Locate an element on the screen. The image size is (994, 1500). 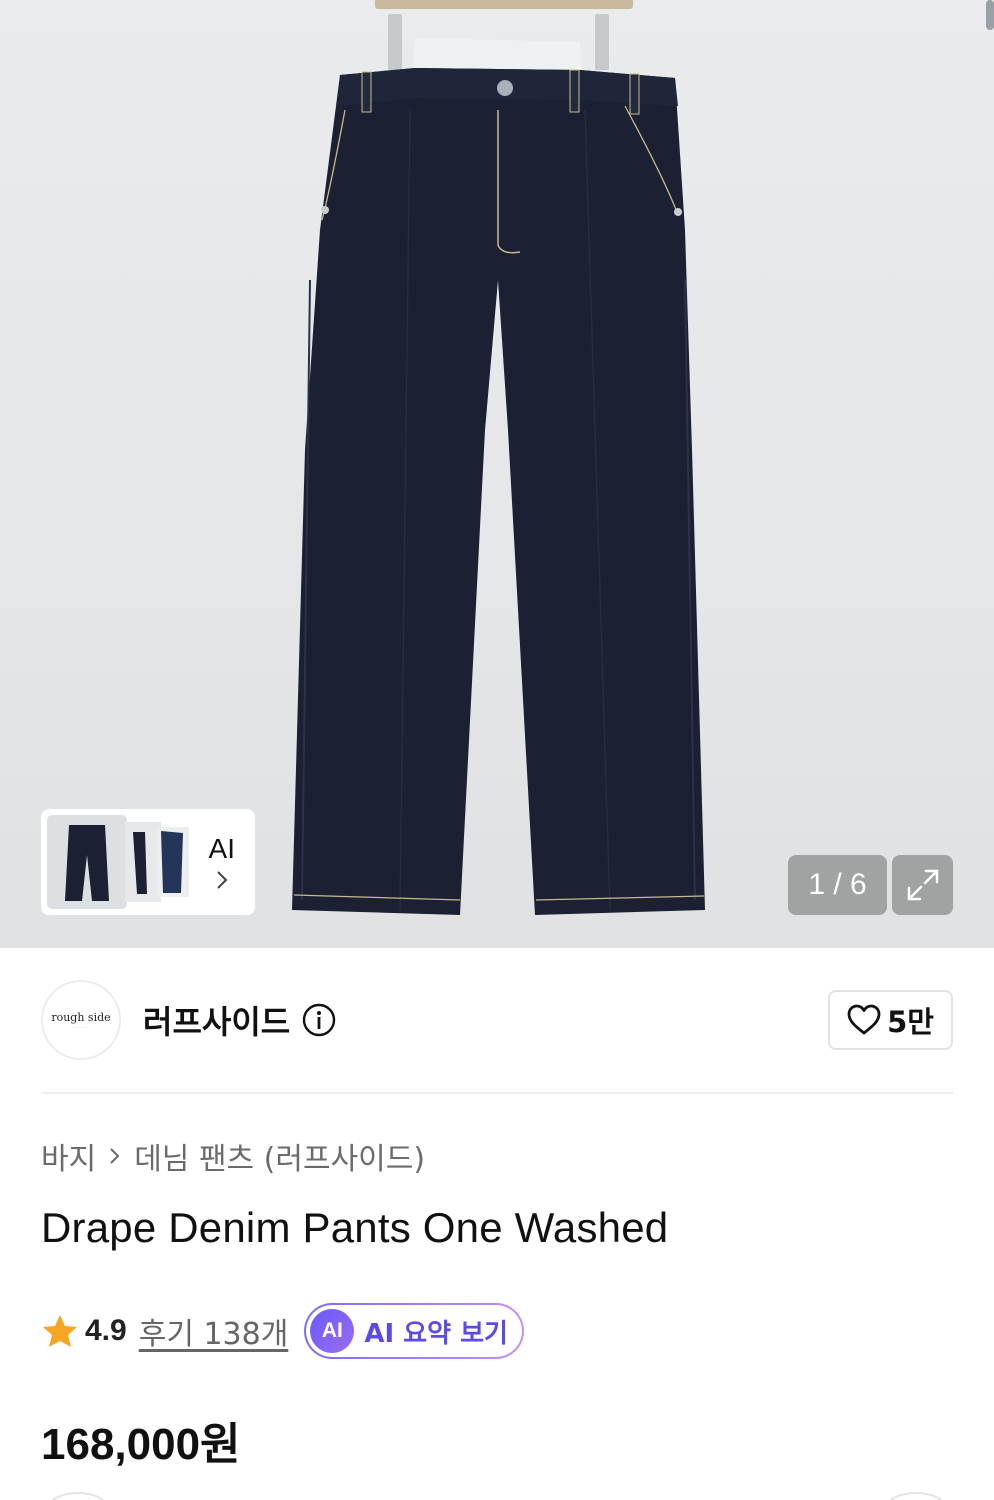
hanger-bar is located at coordinates (504, 4).